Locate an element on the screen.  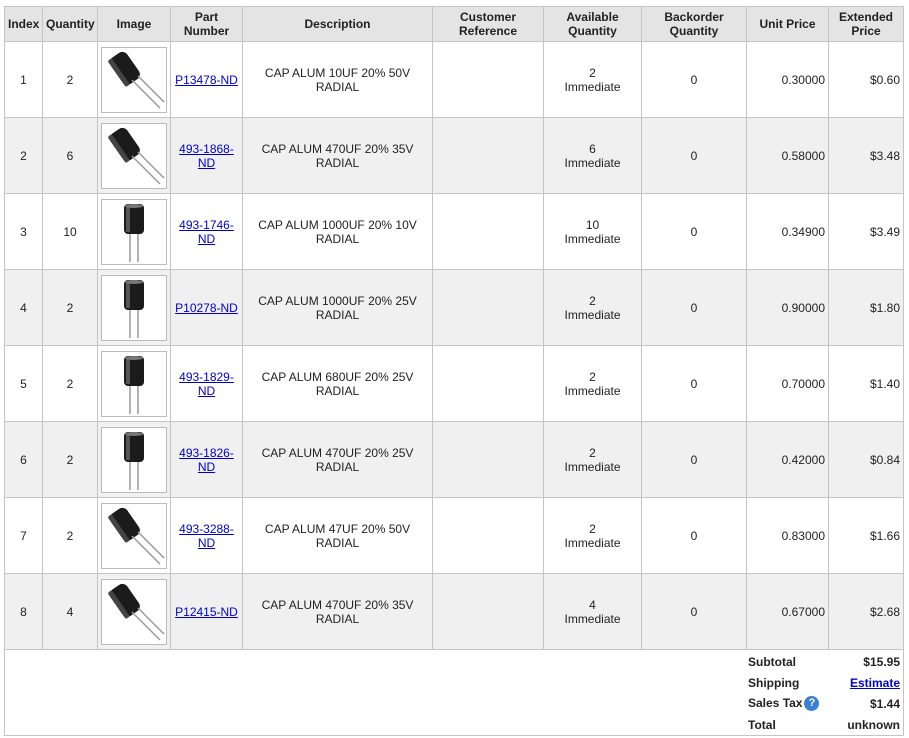
part-number-link: 493-1826- is located at coordinates (206, 453).